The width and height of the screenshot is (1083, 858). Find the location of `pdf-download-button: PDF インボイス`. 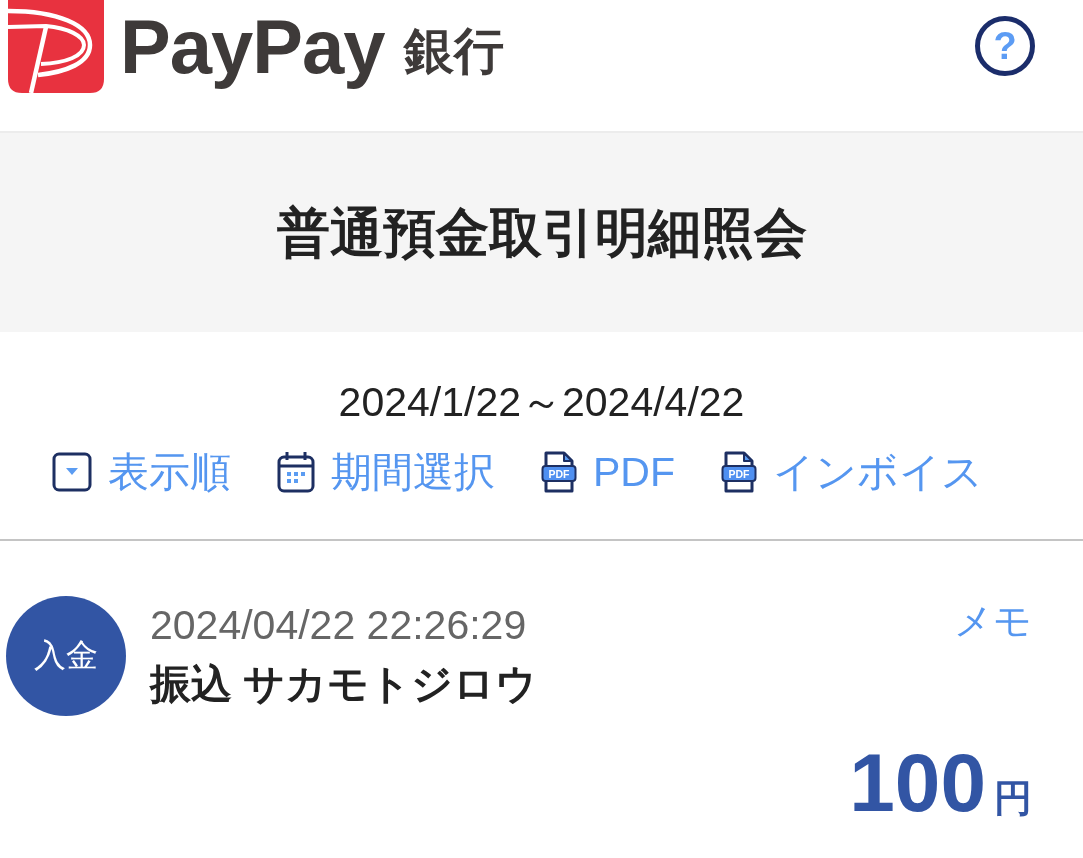

pdf-download-button: PDF インボイス is located at coordinates (852, 472).